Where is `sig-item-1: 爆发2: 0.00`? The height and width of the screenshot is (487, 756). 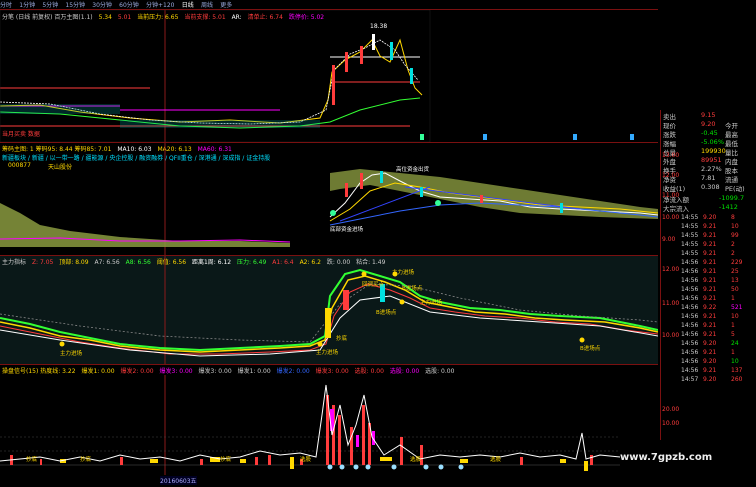 sig-item-1: 爆发2: 0.00 is located at coordinates (137, 371).